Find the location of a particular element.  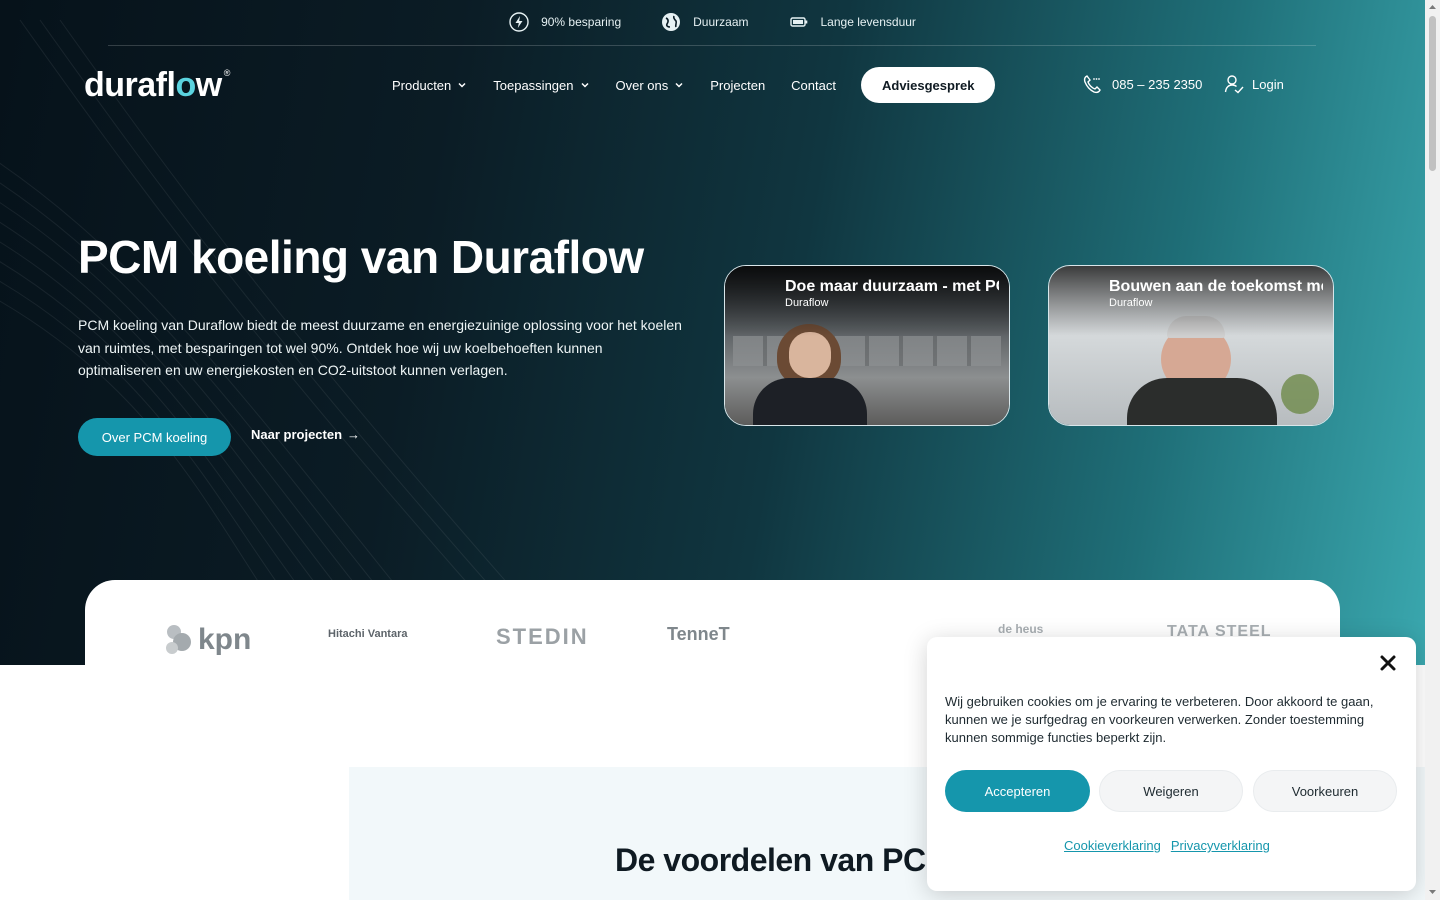

cookie-accept-button: Accepteren is located at coordinates (1017, 791).